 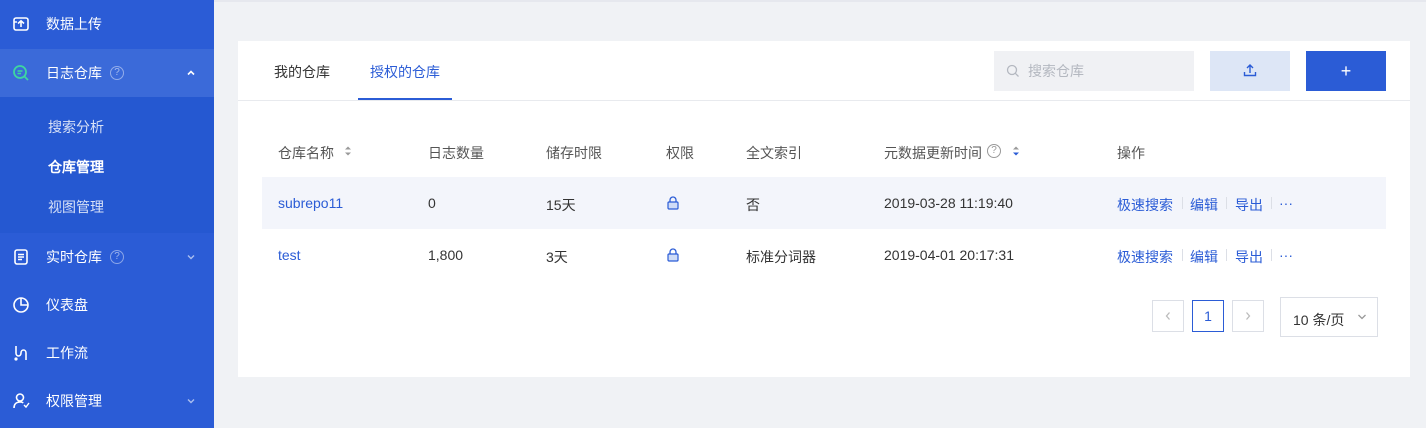 What do you see at coordinates (21, 73) in the screenshot?
I see `log-search-icon` at bounding box center [21, 73].